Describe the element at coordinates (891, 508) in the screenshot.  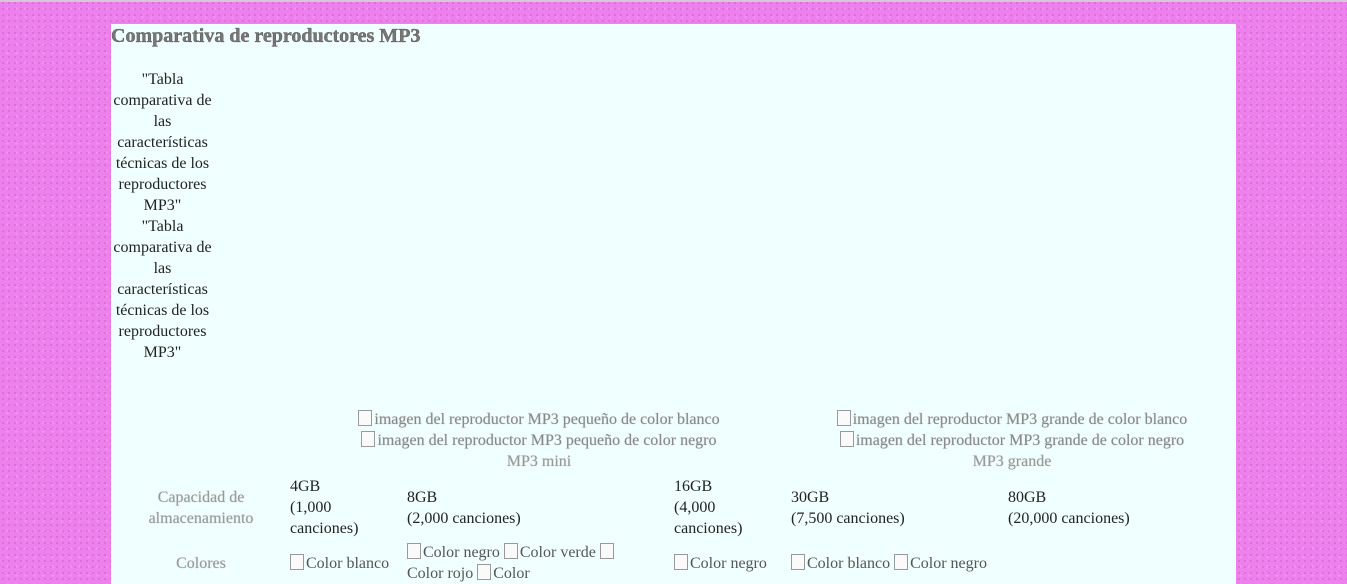
I see `capacity-cell-30gb: 30GB (7,500 canciones)` at that location.